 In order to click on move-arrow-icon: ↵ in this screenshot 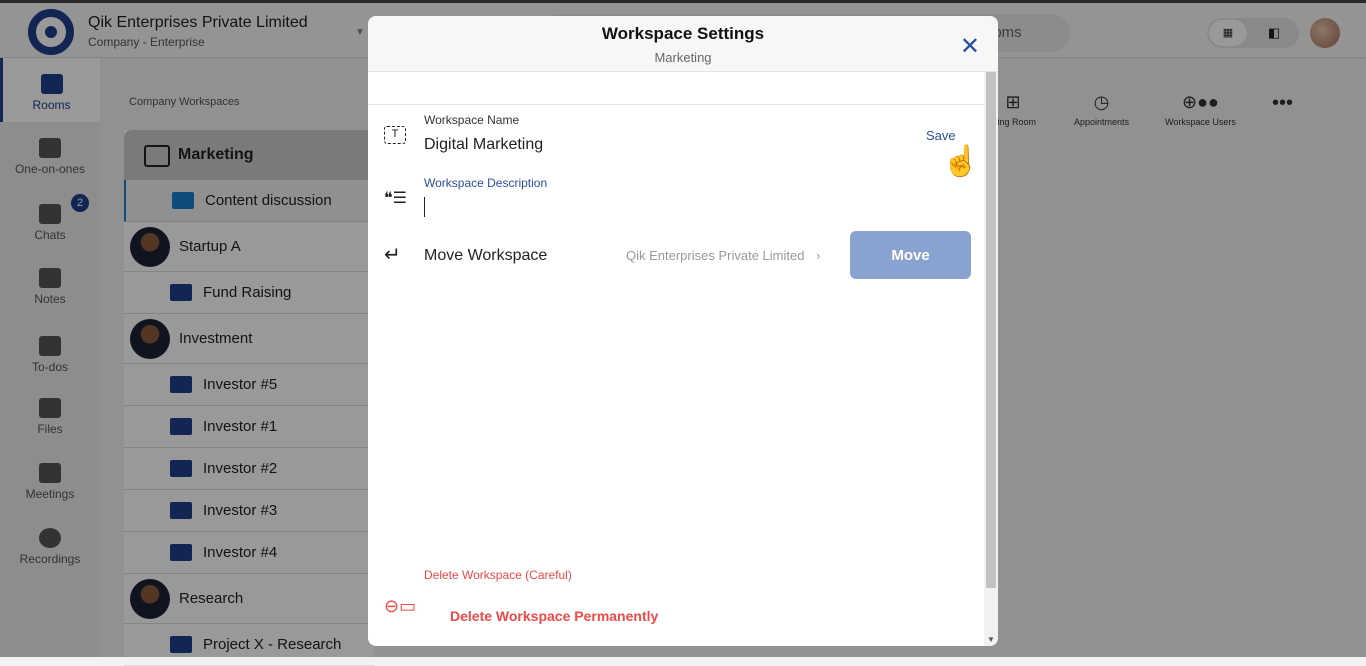, I will do `click(392, 255)`.